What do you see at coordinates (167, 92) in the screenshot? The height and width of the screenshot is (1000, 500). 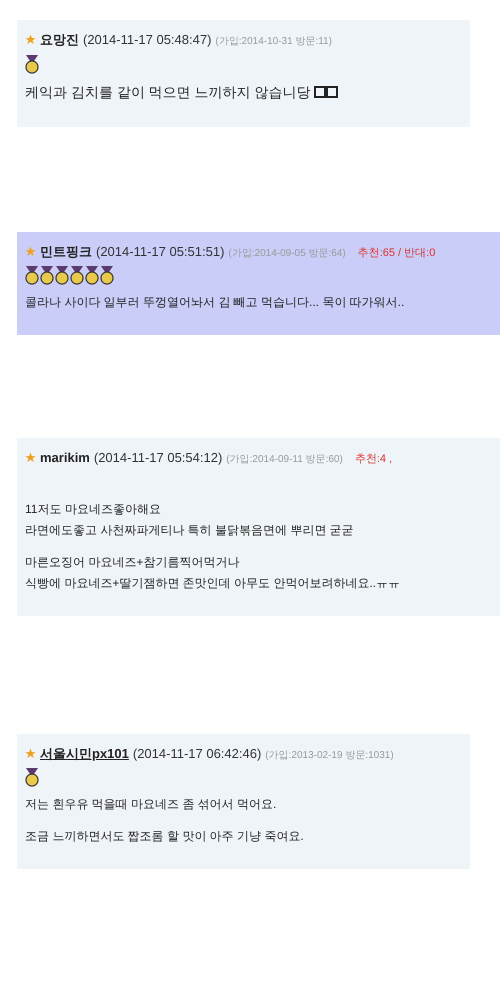 I see `comment-text: 케익과 김치를 같이 먹으면 느끼하지 않습니당` at bounding box center [167, 92].